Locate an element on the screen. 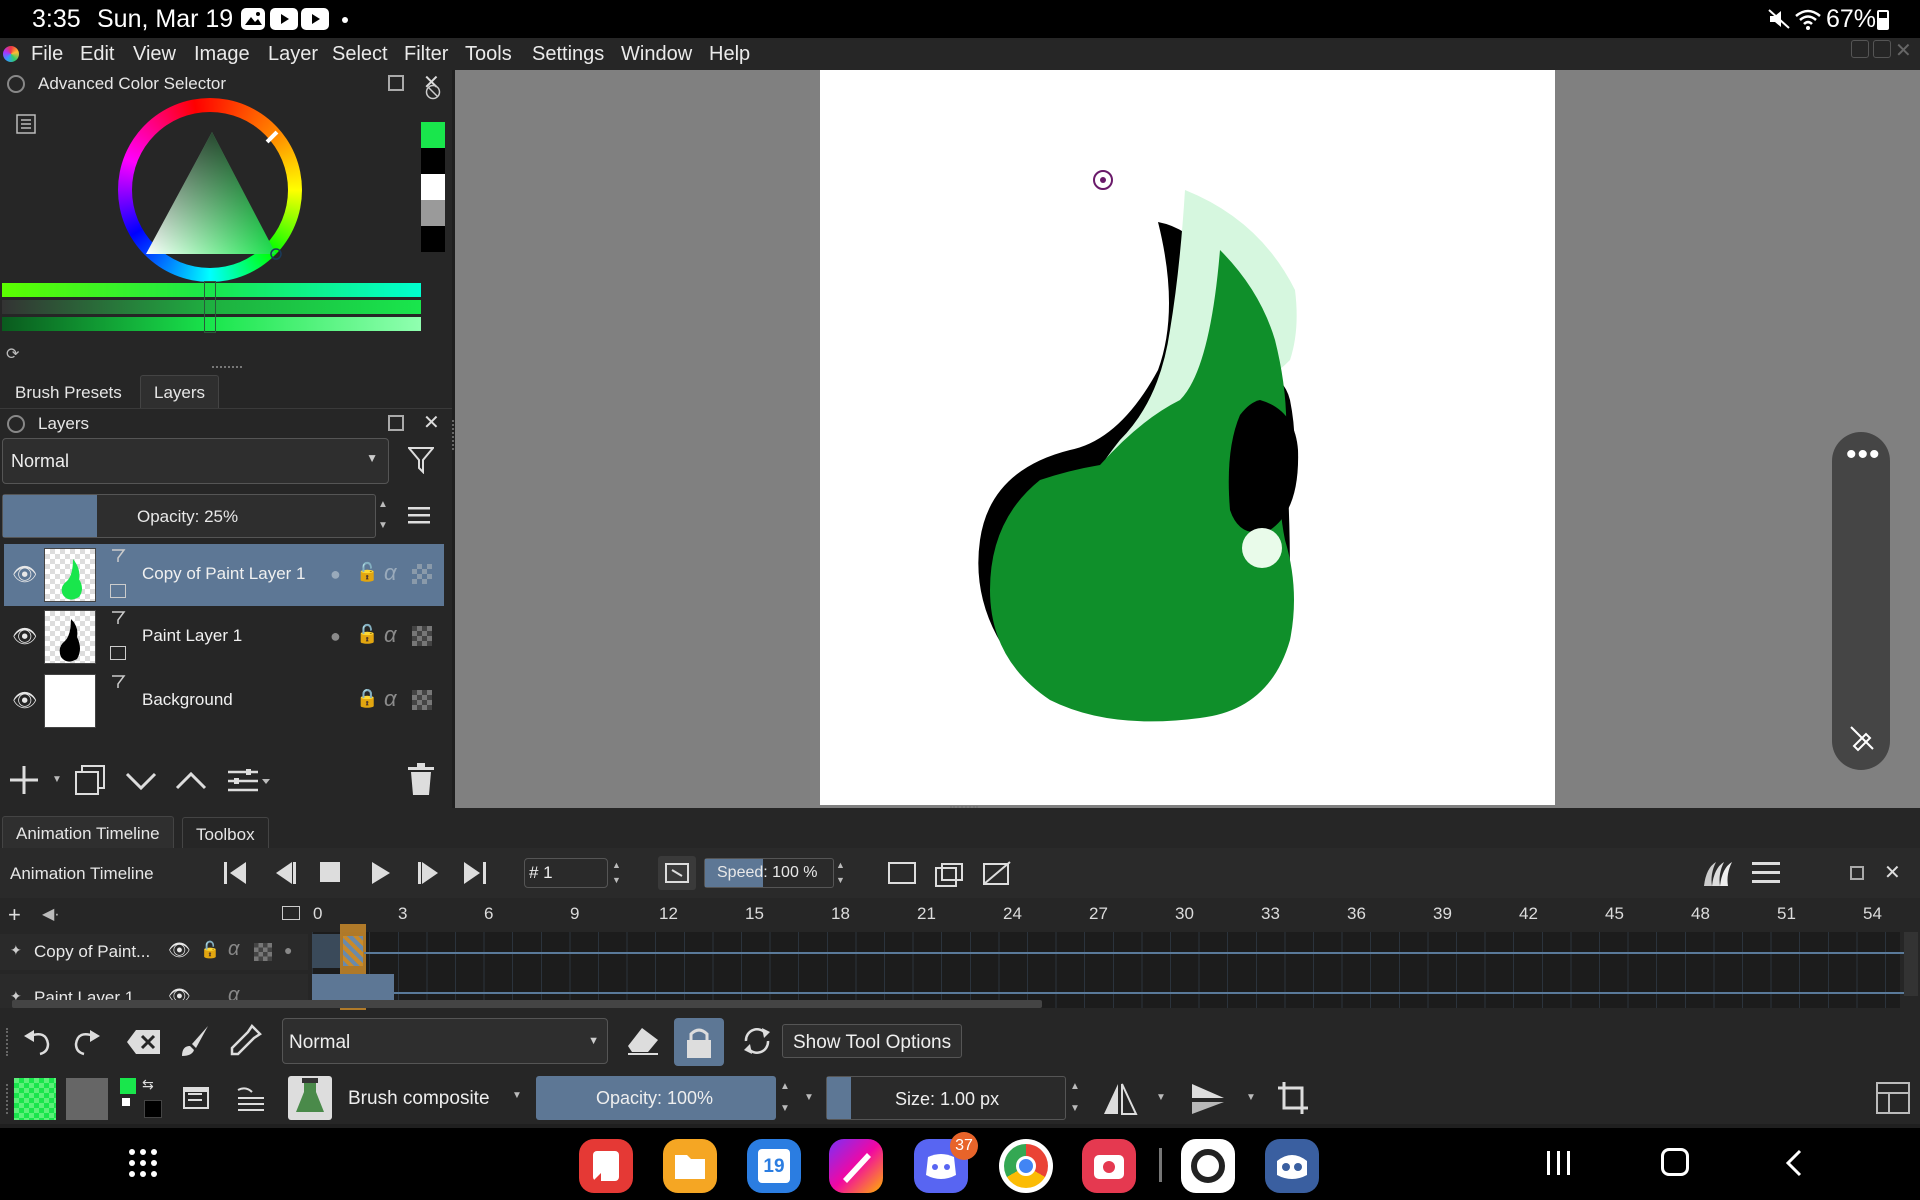 The width and height of the screenshot is (1920, 1200). inherit-alpha-bulb-icon: ● is located at coordinates (335, 636).